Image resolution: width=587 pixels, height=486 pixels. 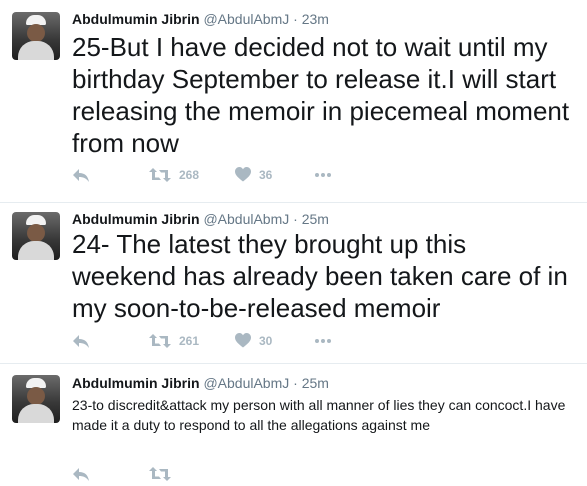 I want to click on like-count: 30, so click(x=266, y=340).